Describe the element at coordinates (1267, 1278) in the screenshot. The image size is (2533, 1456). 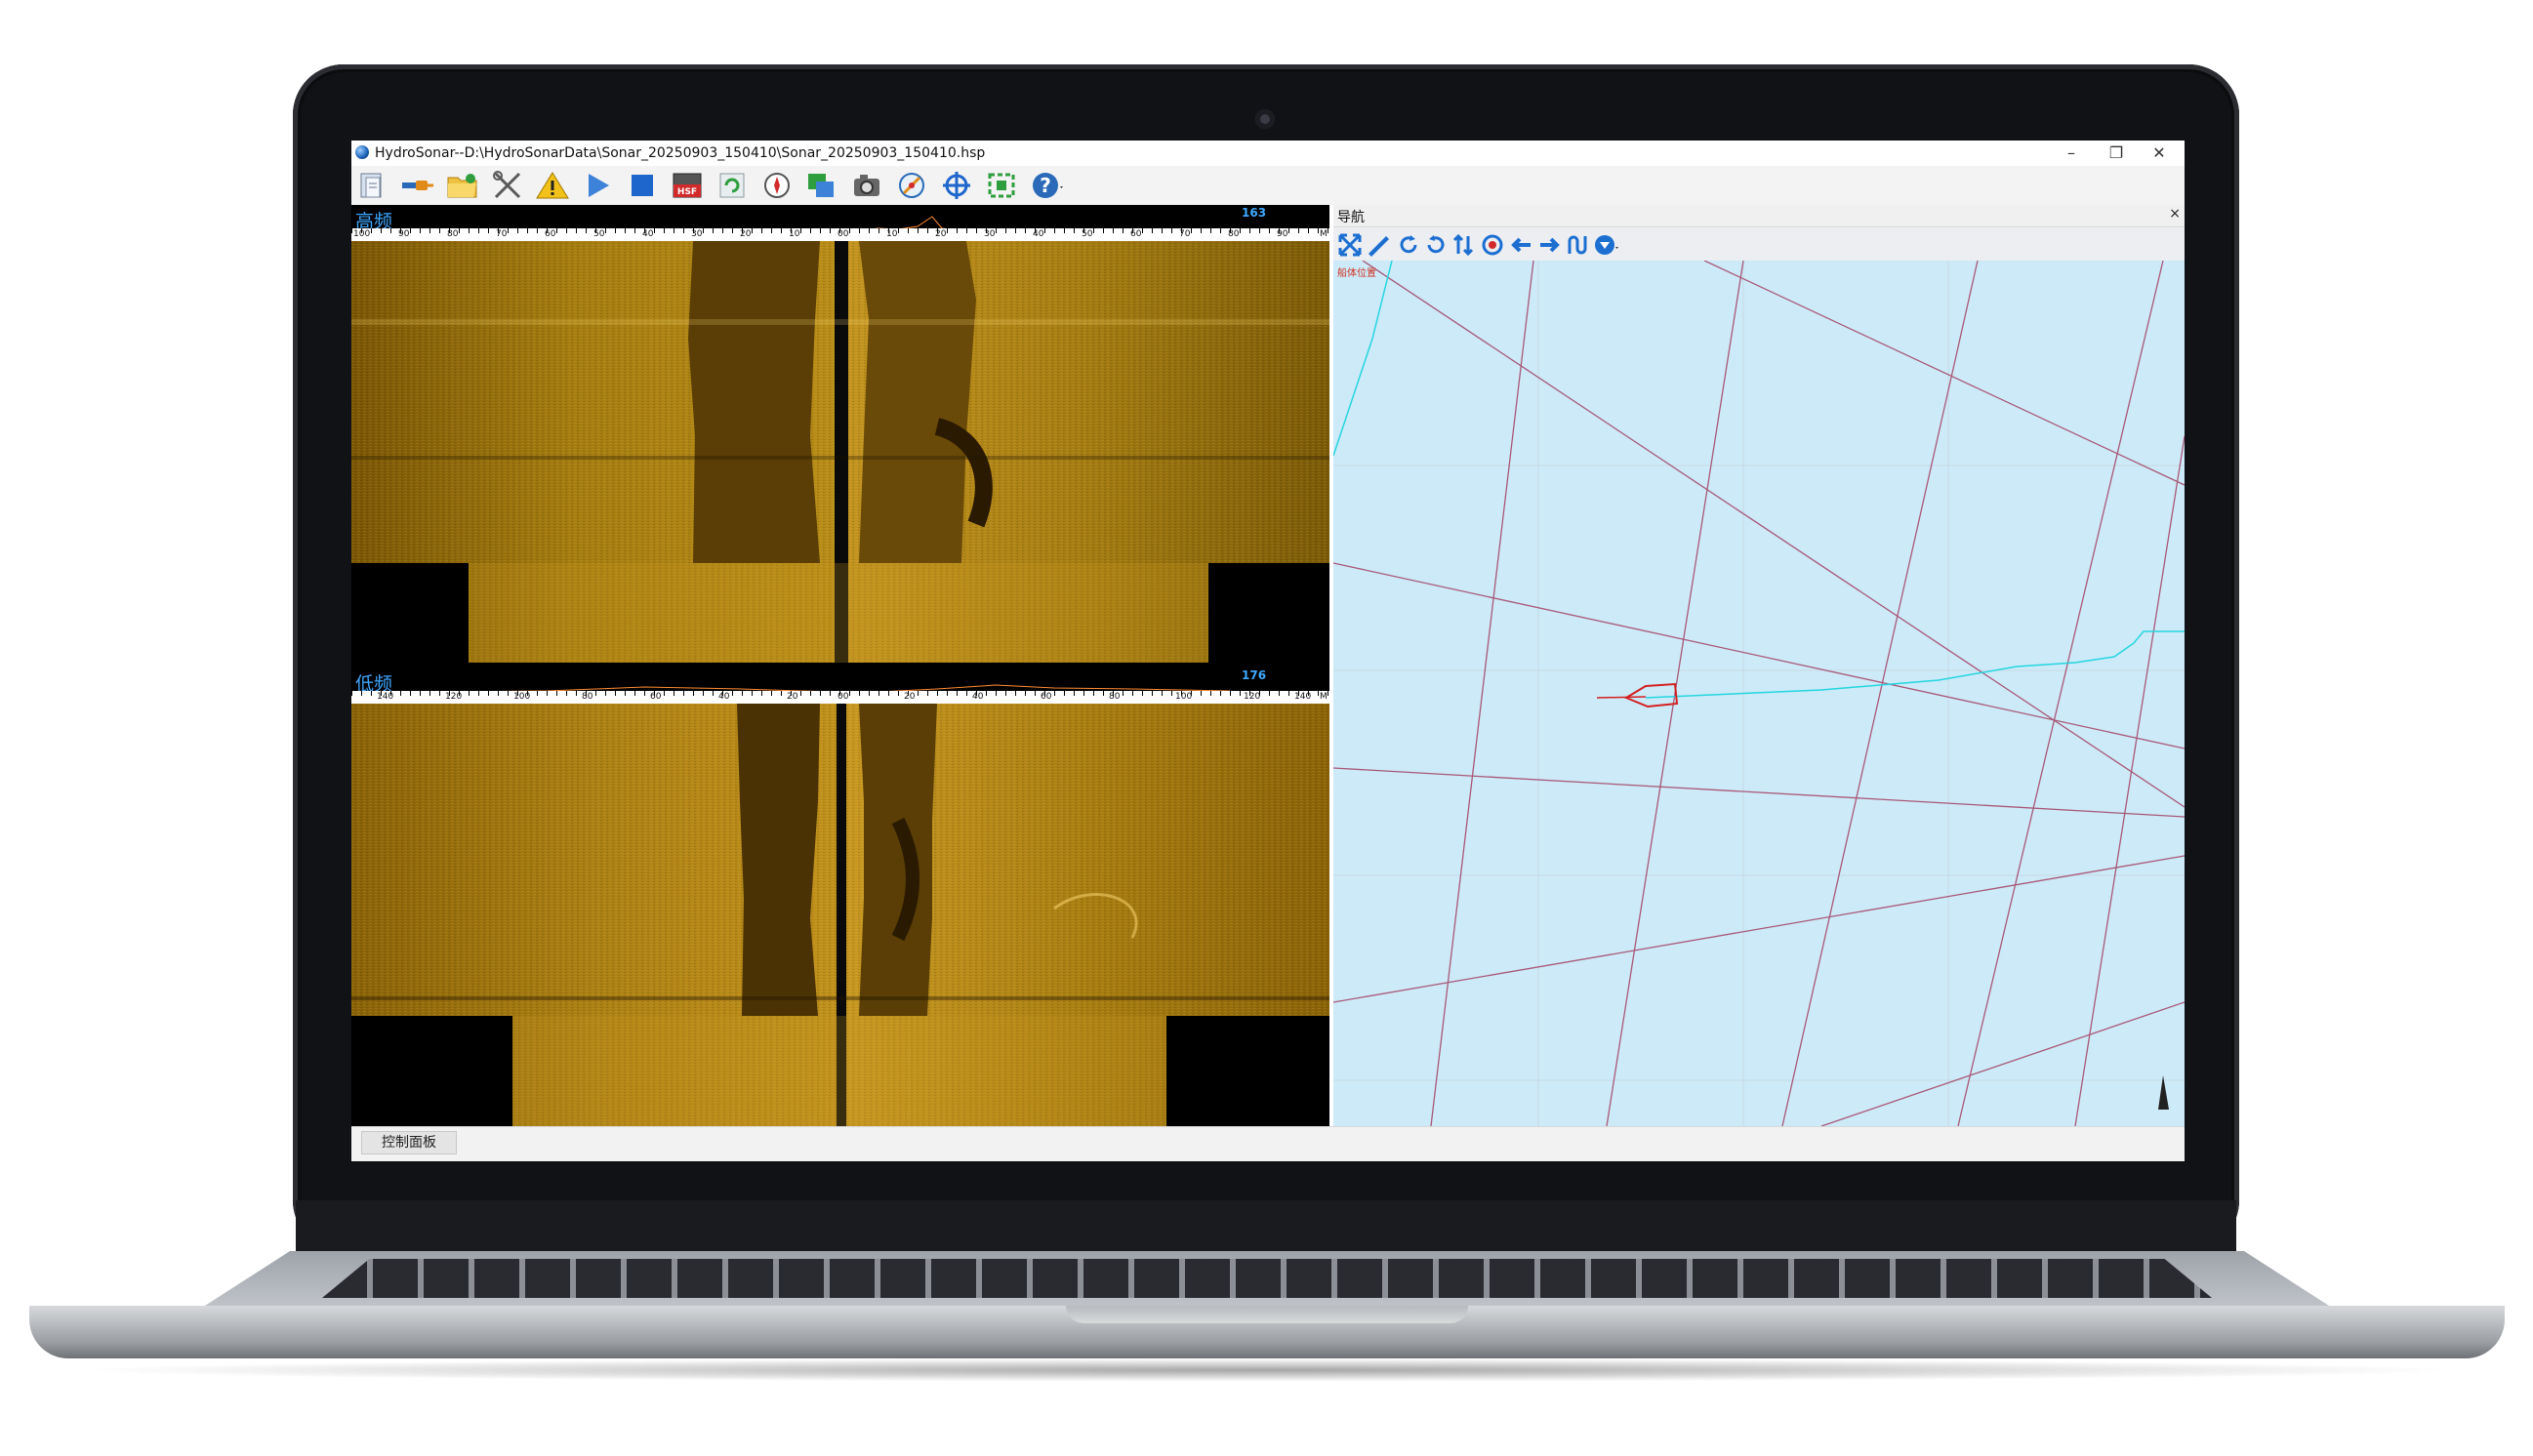
I see `laptop-keyboard` at that location.